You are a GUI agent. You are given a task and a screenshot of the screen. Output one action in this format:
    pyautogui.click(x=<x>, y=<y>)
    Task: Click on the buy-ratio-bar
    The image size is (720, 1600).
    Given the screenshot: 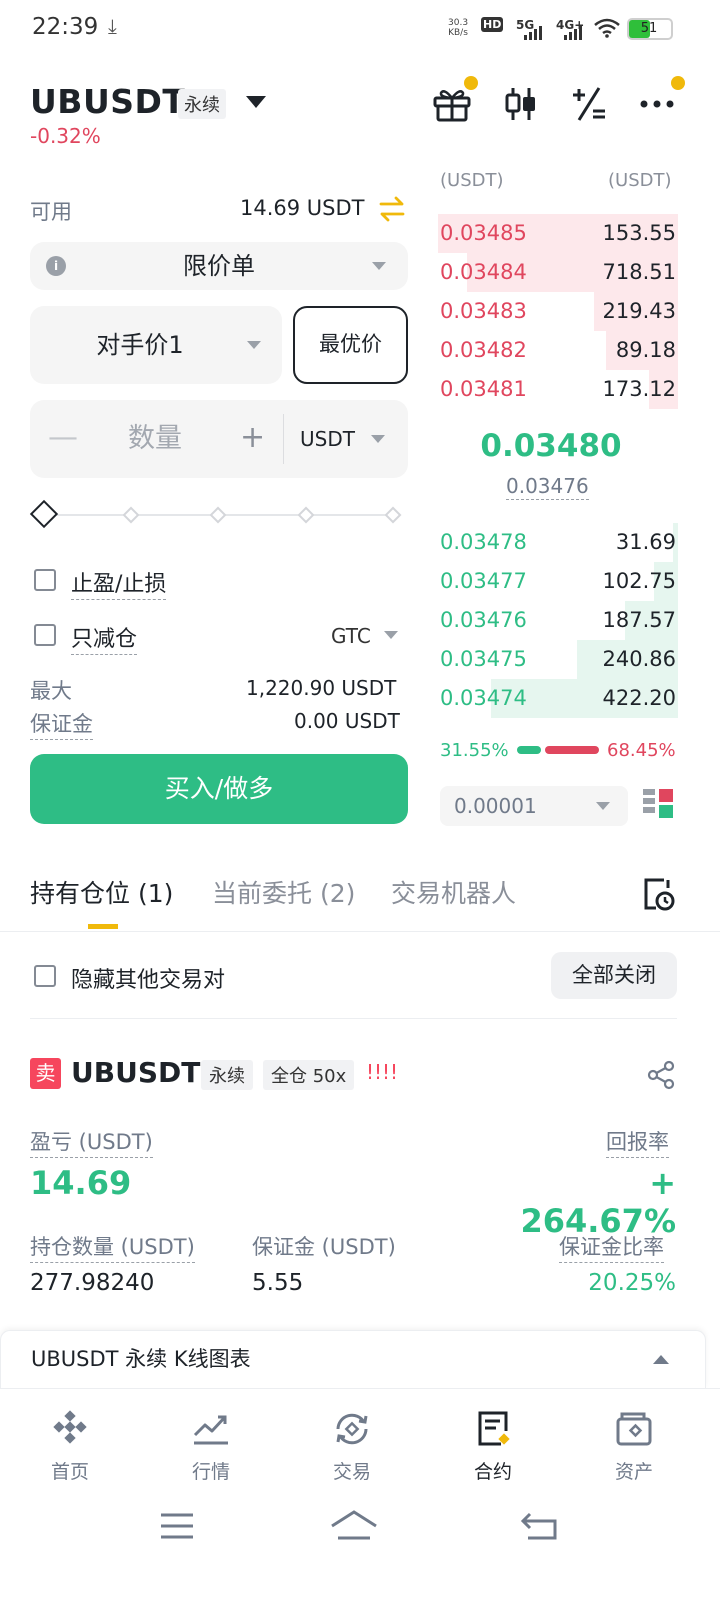 What is the action you would take?
    pyautogui.click(x=529, y=750)
    